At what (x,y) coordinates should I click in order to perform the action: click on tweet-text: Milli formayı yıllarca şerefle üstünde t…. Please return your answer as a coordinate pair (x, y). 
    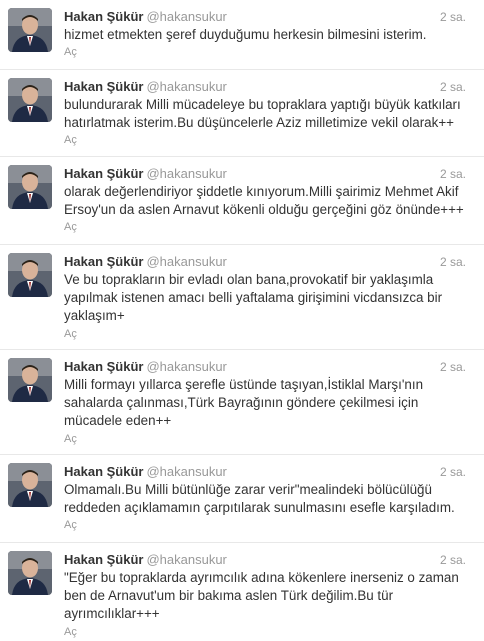
    Looking at the image, I should click on (244, 402).